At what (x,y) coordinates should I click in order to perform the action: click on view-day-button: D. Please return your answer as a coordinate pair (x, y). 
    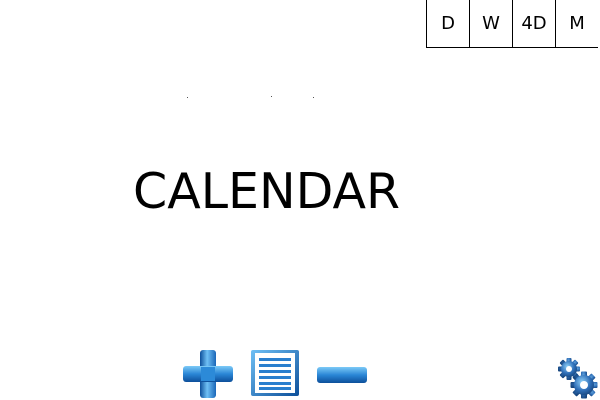
    Looking at the image, I should click on (448, 23).